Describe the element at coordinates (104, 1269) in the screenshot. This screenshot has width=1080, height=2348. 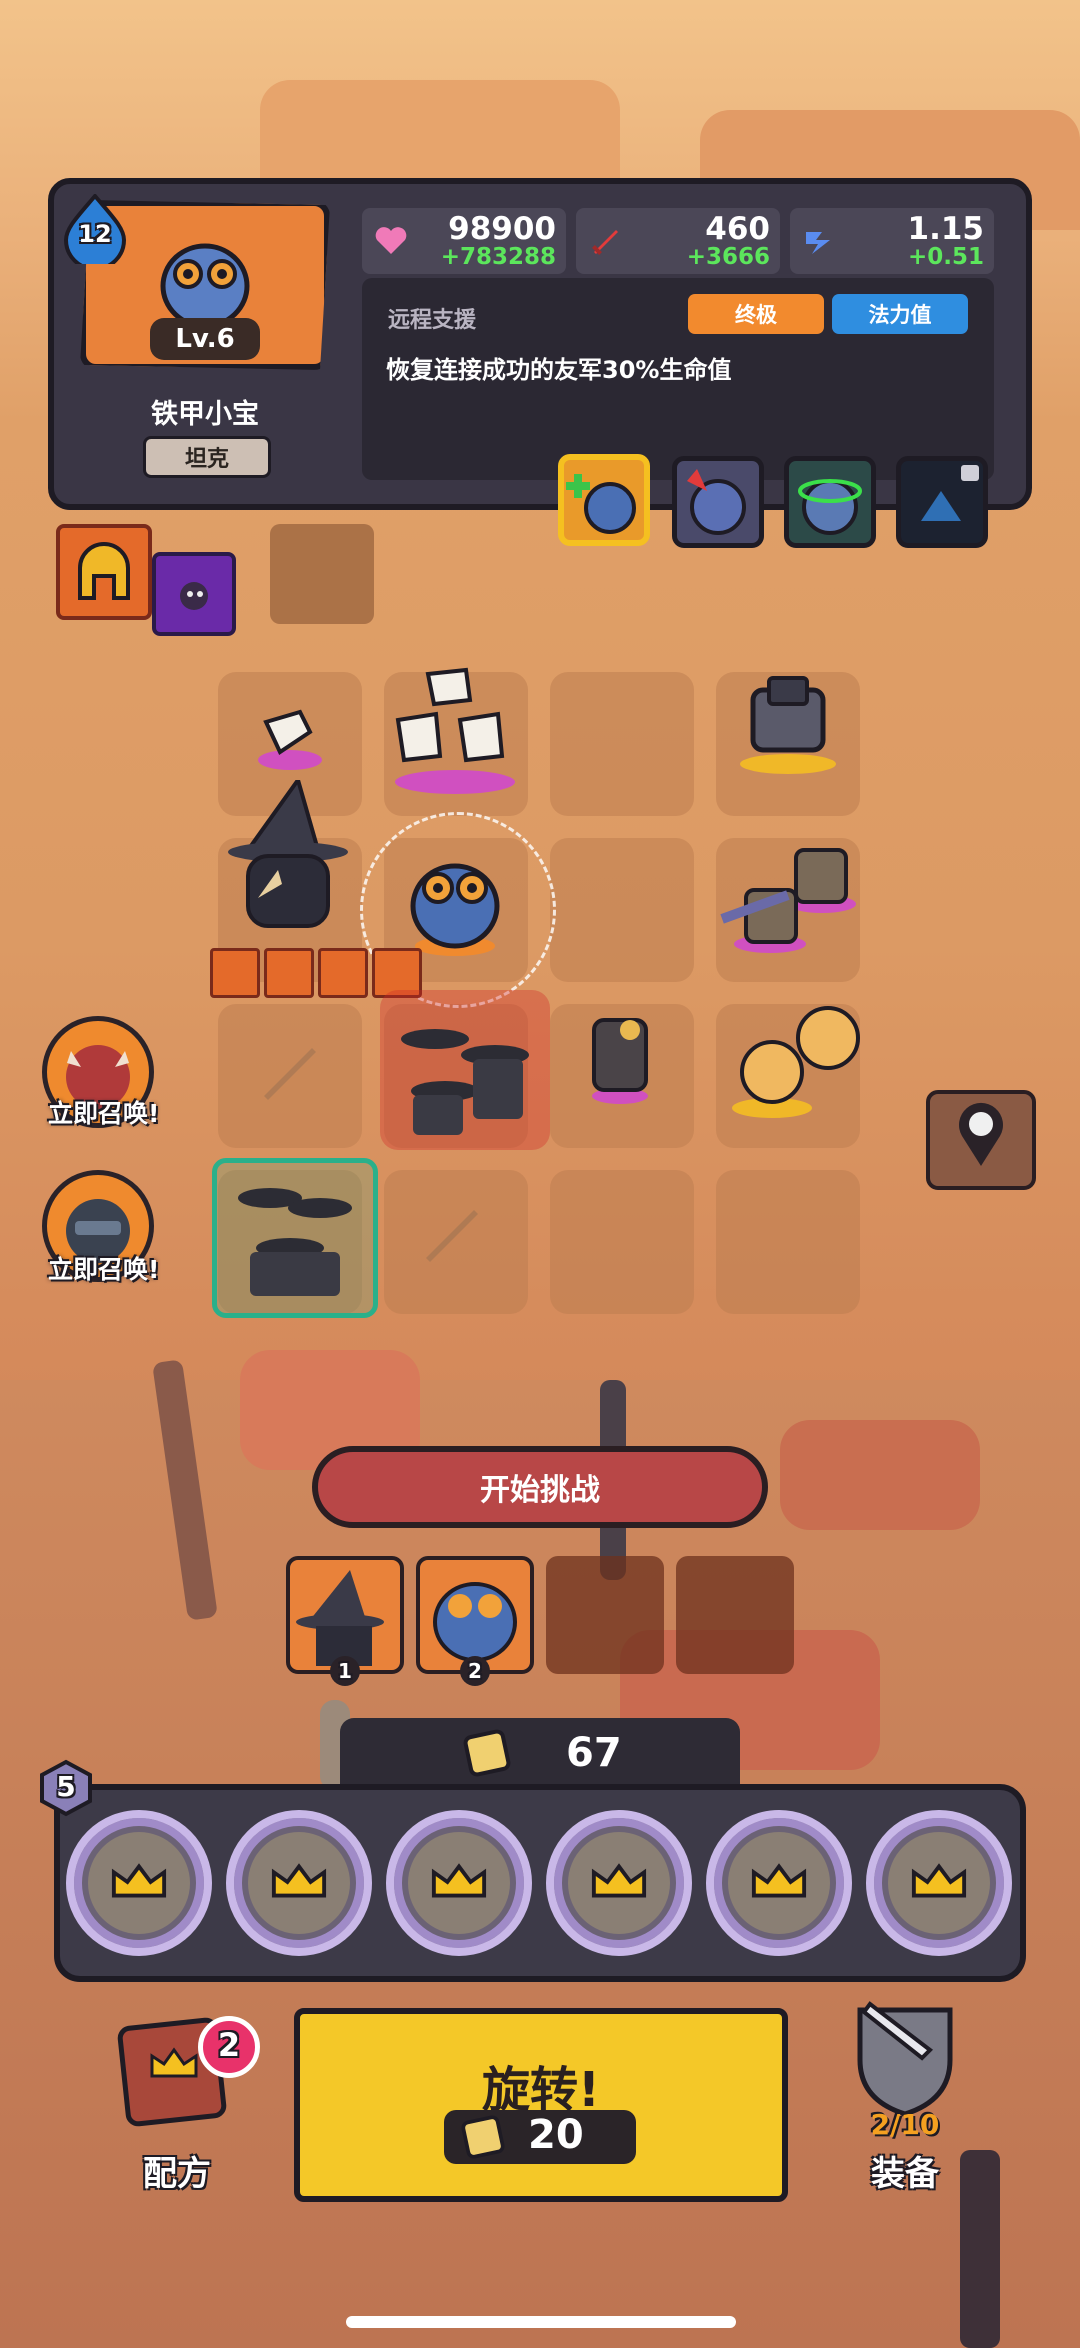
I see `summon-label-2: 立即召唤!` at that location.